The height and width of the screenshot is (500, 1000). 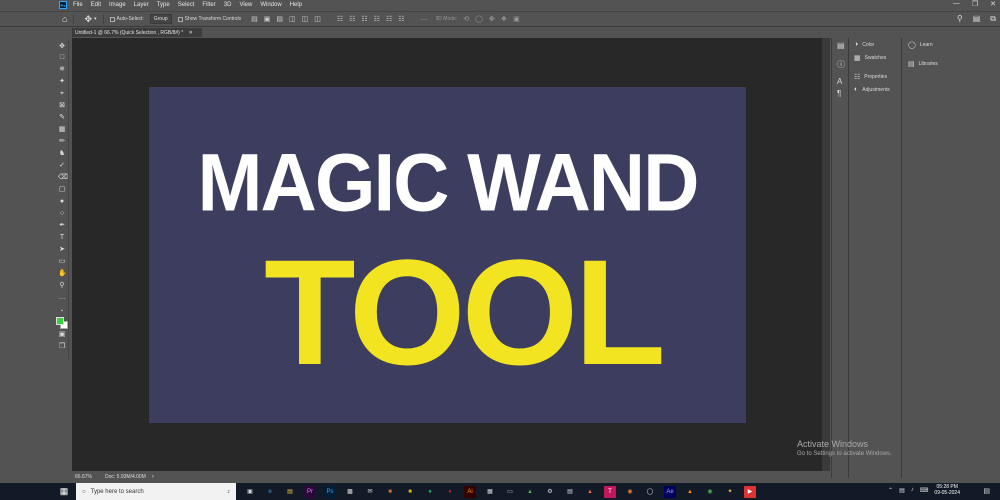 What do you see at coordinates (710, 492) in the screenshot?
I see `chrome-icon: ◉` at bounding box center [710, 492].